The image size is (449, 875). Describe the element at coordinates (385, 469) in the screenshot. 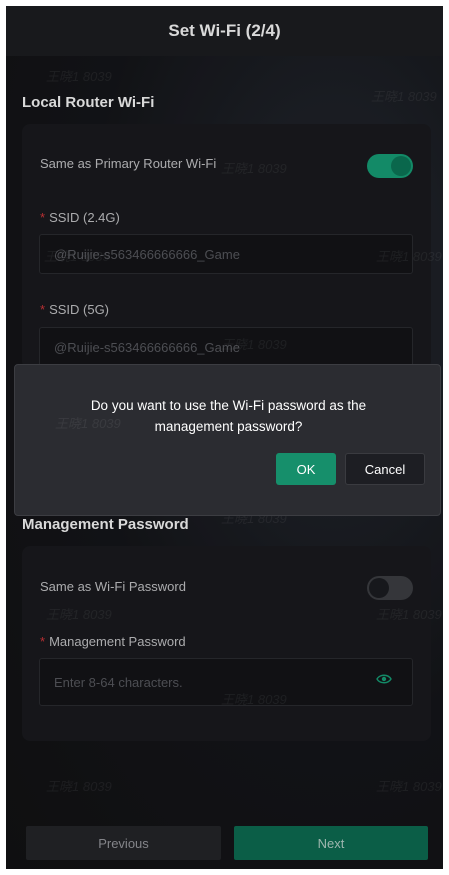

I see `cancel-button: Cancel` at that location.